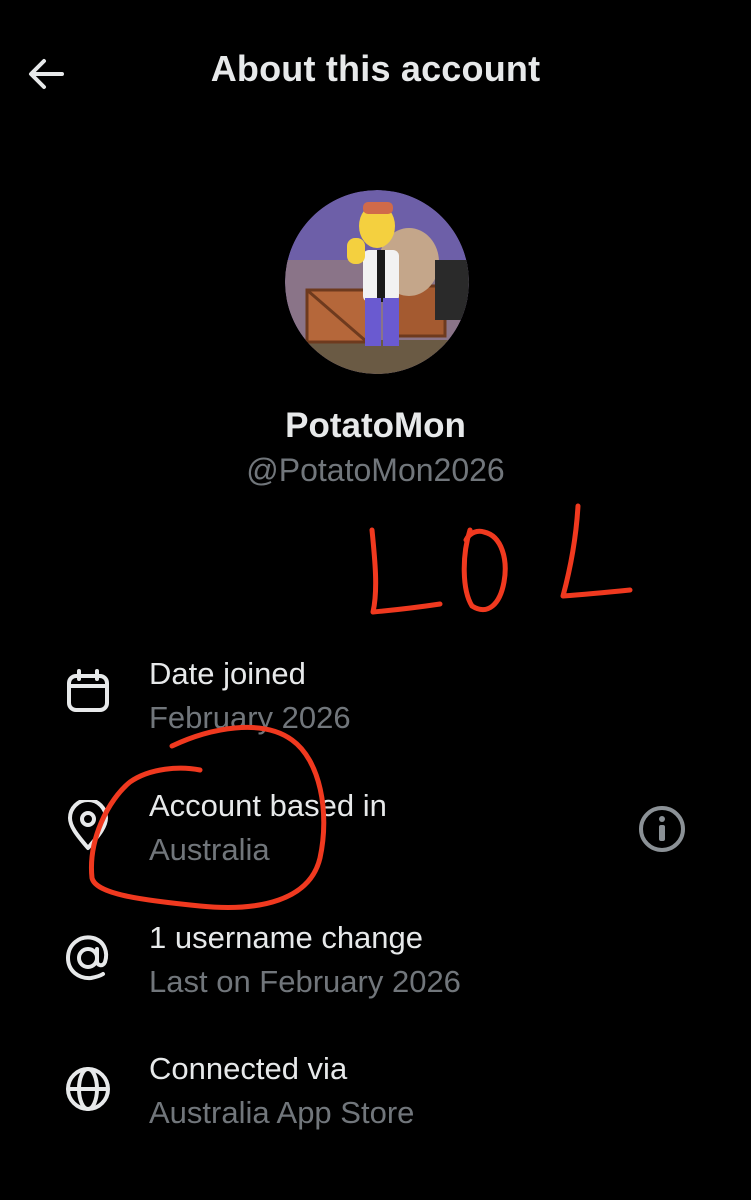 The width and height of the screenshot is (751, 1200). I want to click on info-button, so click(662, 829).